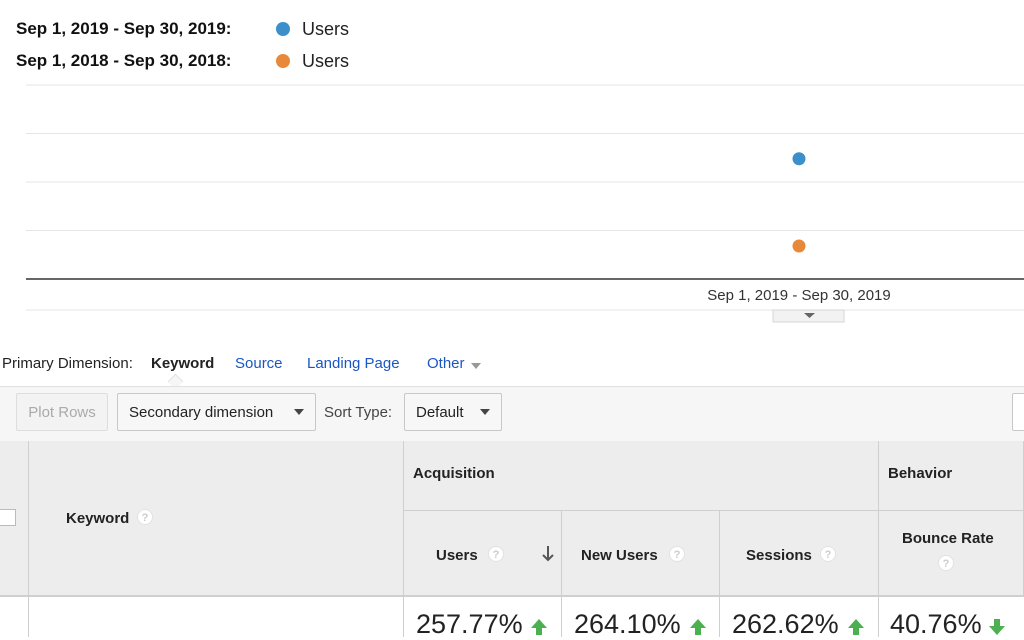 The height and width of the screenshot is (640, 1024). What do you see at coordinates (627, 624) in the screenshot?
I see `new-users-total-value: 264.10%` at bounding box center [627, 624].